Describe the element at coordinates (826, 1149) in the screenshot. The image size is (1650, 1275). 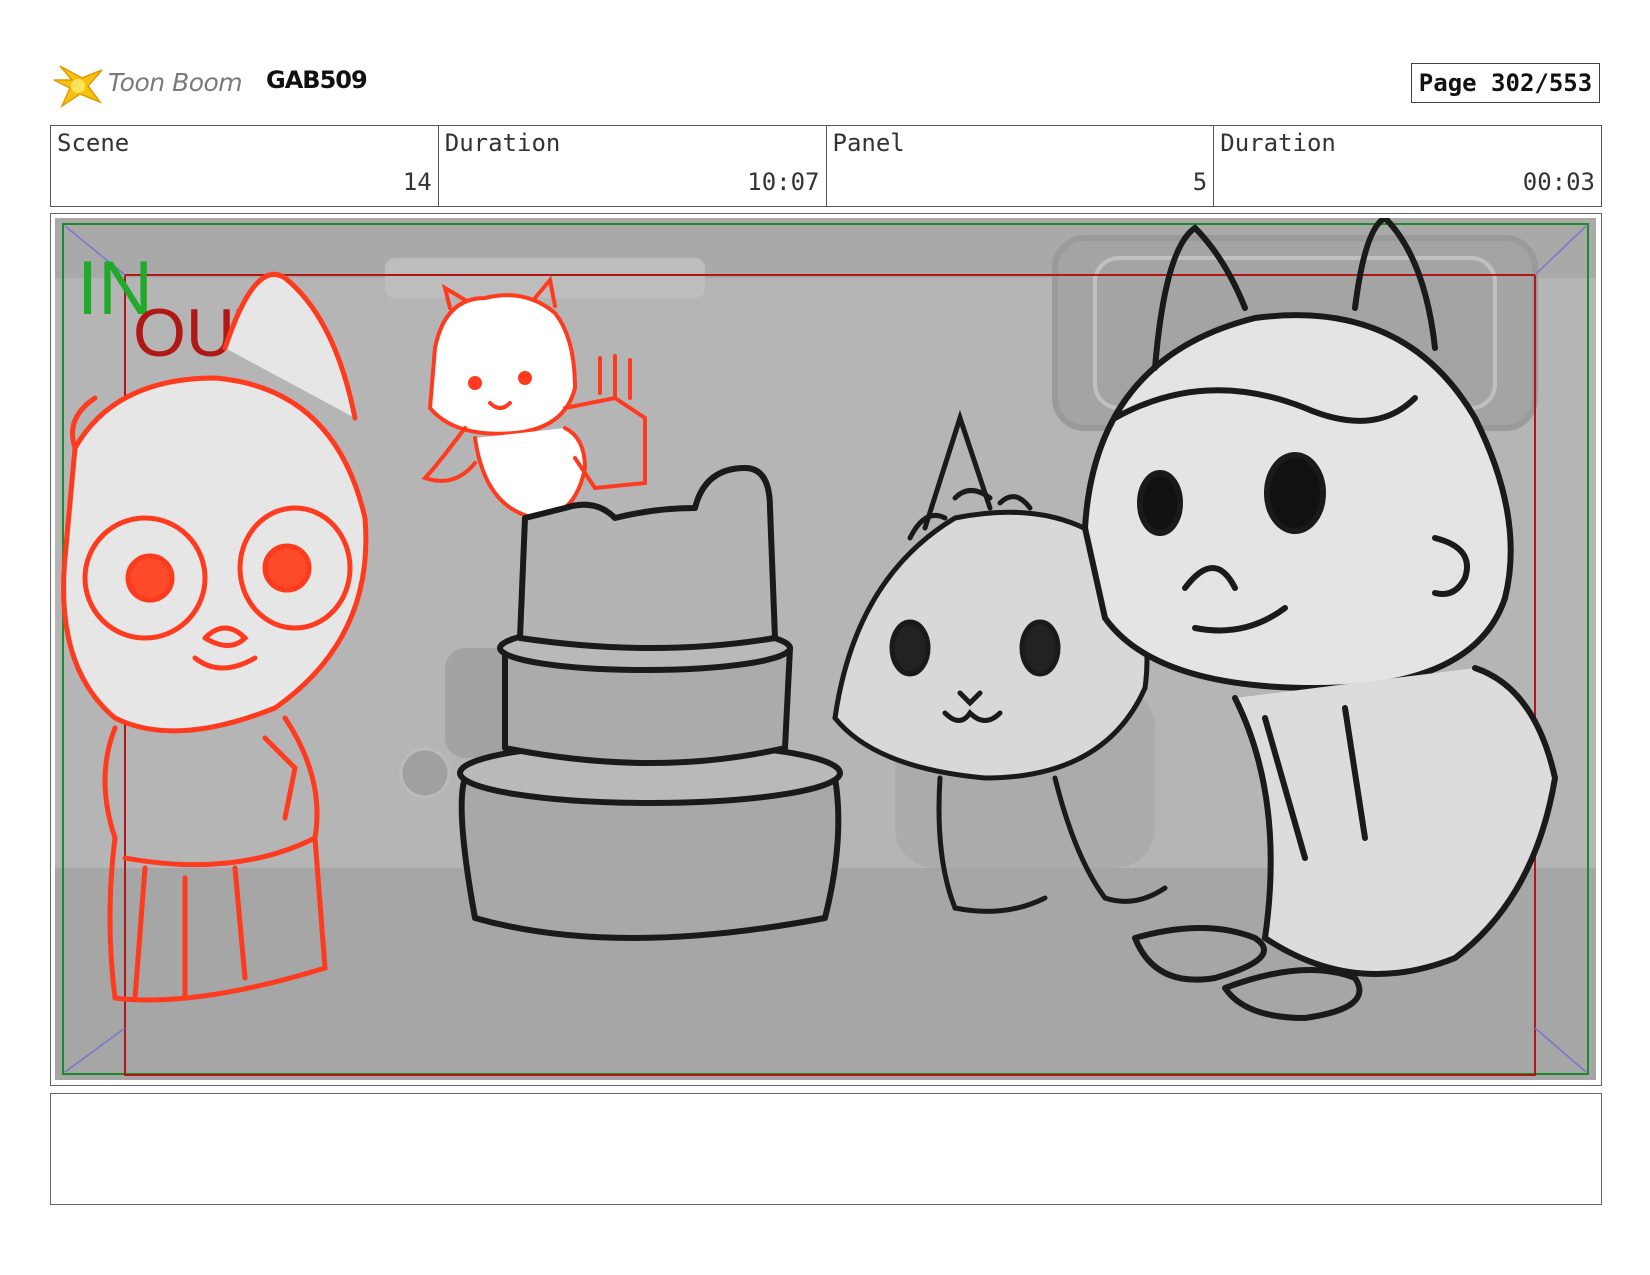
I see `action-notes-box` at that location.